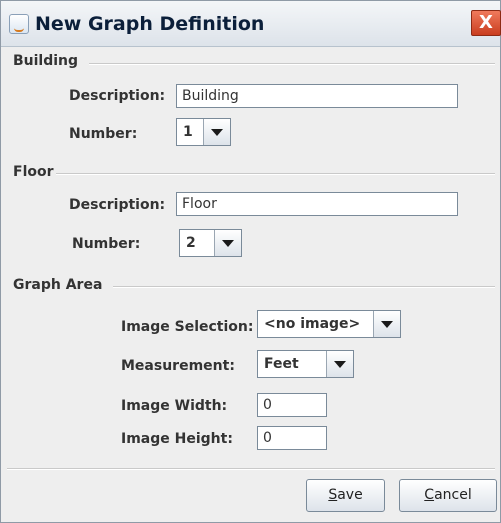 The height and width of the screenshot is (523, 501). Describe the element at coordinates (103, 134) in the screenshot. I see `building-number-label: Number:` at that location.